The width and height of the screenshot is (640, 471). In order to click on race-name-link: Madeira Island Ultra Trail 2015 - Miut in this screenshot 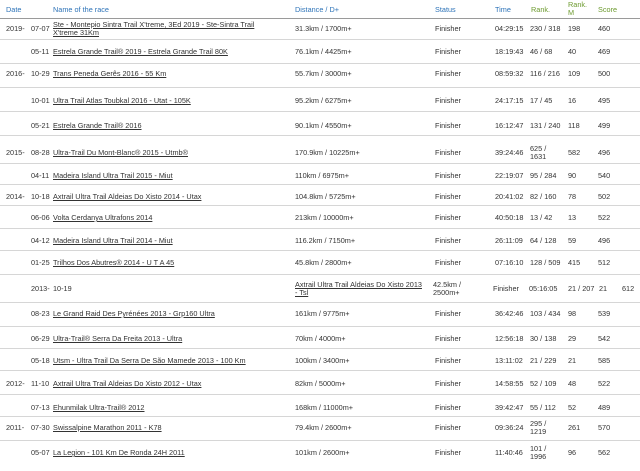, I will do `click(113, 175)`.